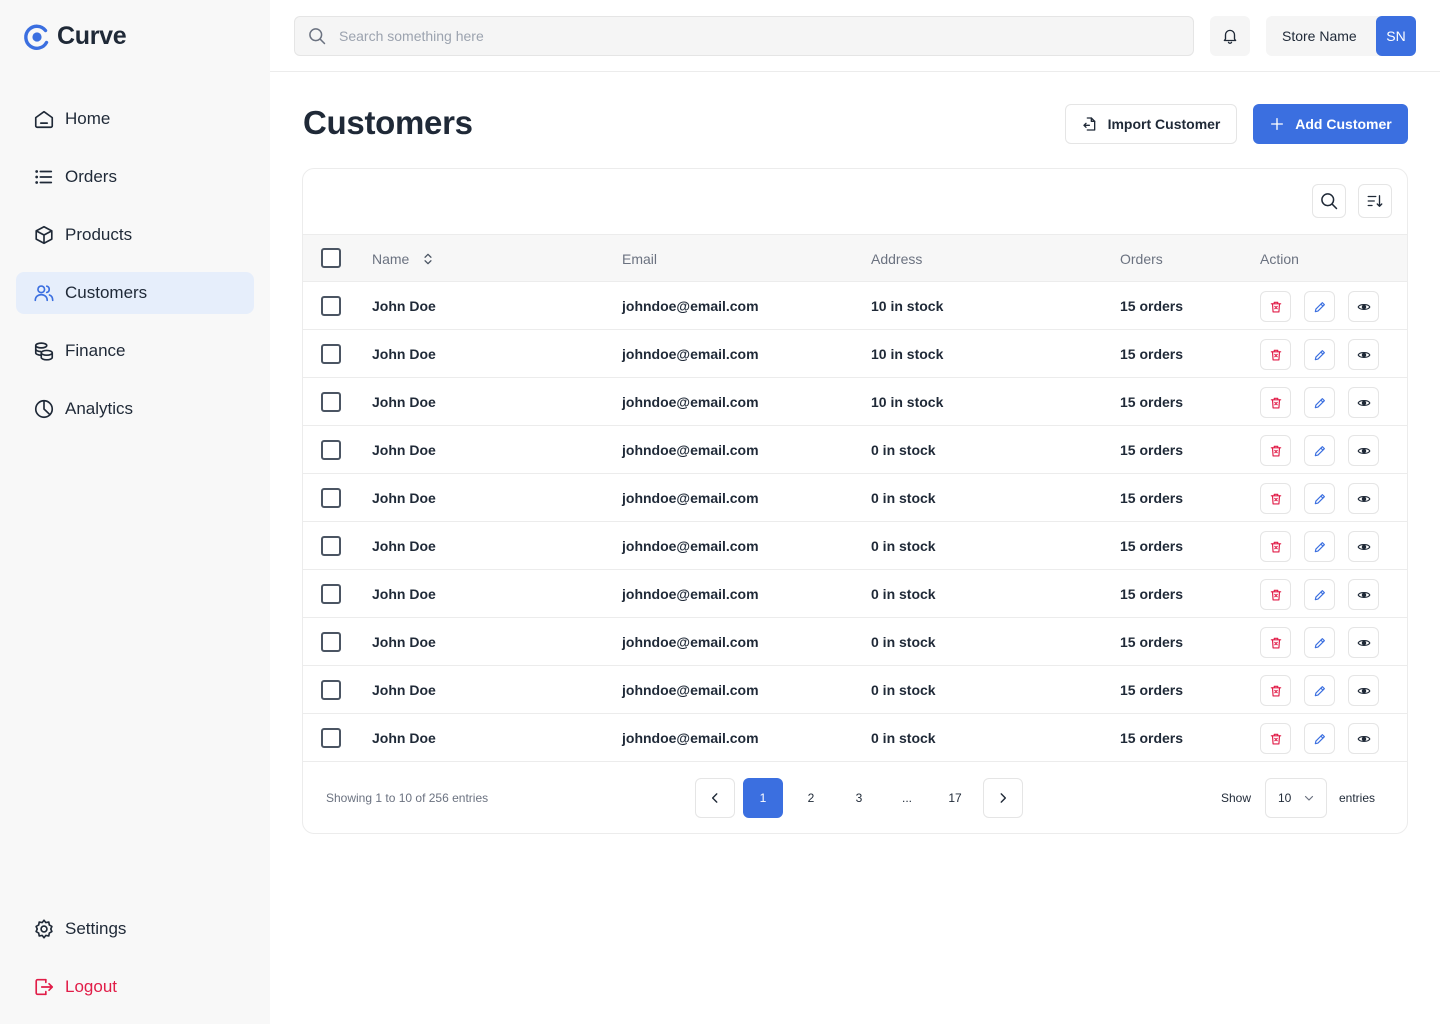 The height and width of the screenshot is (1024, 1440). What do you see at coordinates (95, 350) in the screenshot?
I see `sidebar-item-label: Finance` at bounding box center [95, 350].